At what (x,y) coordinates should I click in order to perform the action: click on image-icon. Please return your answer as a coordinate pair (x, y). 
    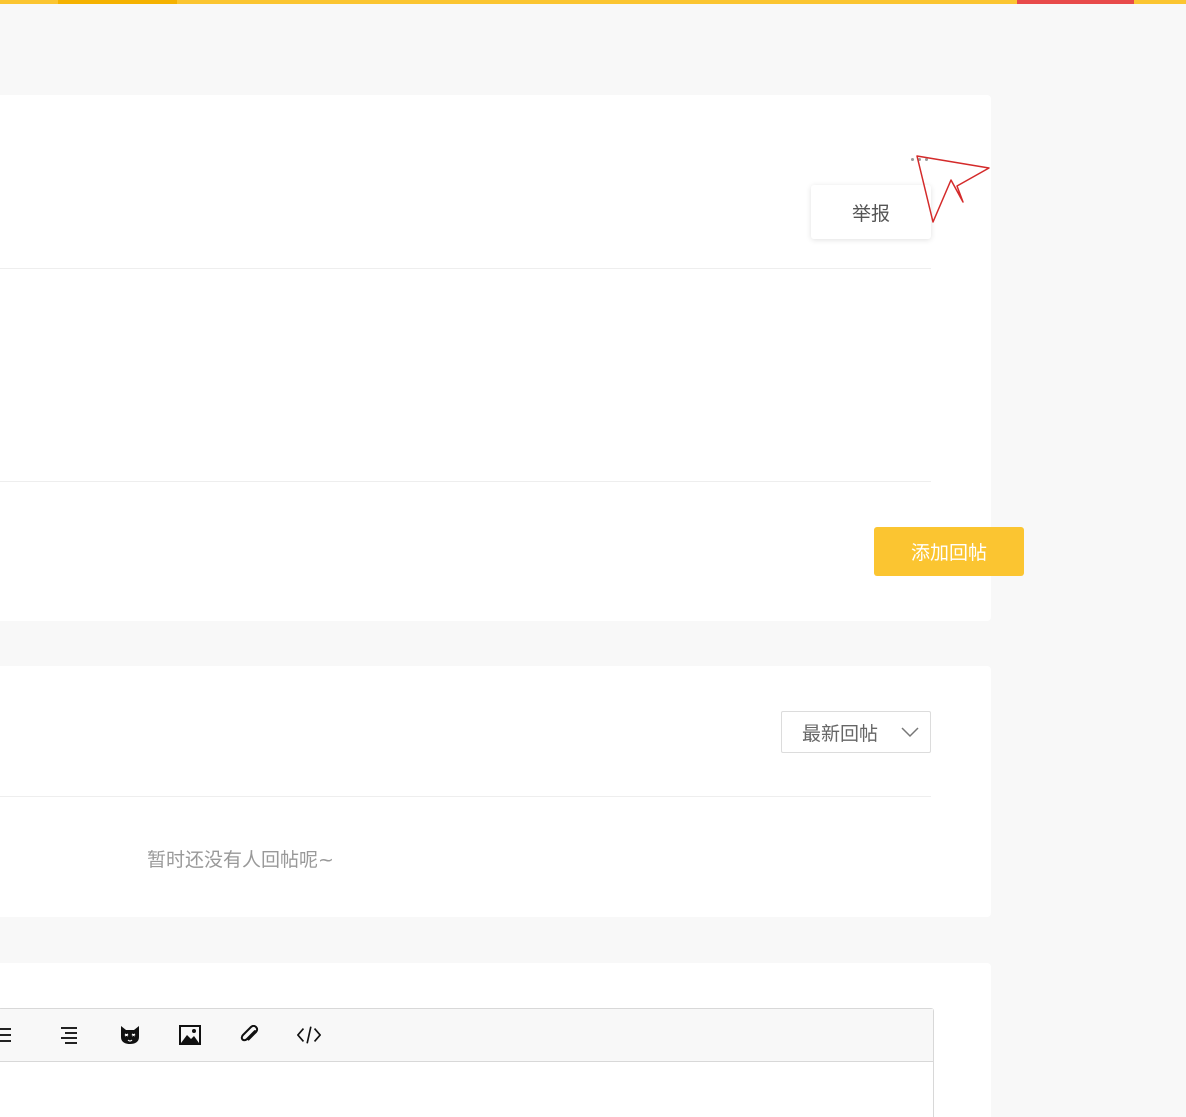
    Looking at the image, I should click on (190, 1035).